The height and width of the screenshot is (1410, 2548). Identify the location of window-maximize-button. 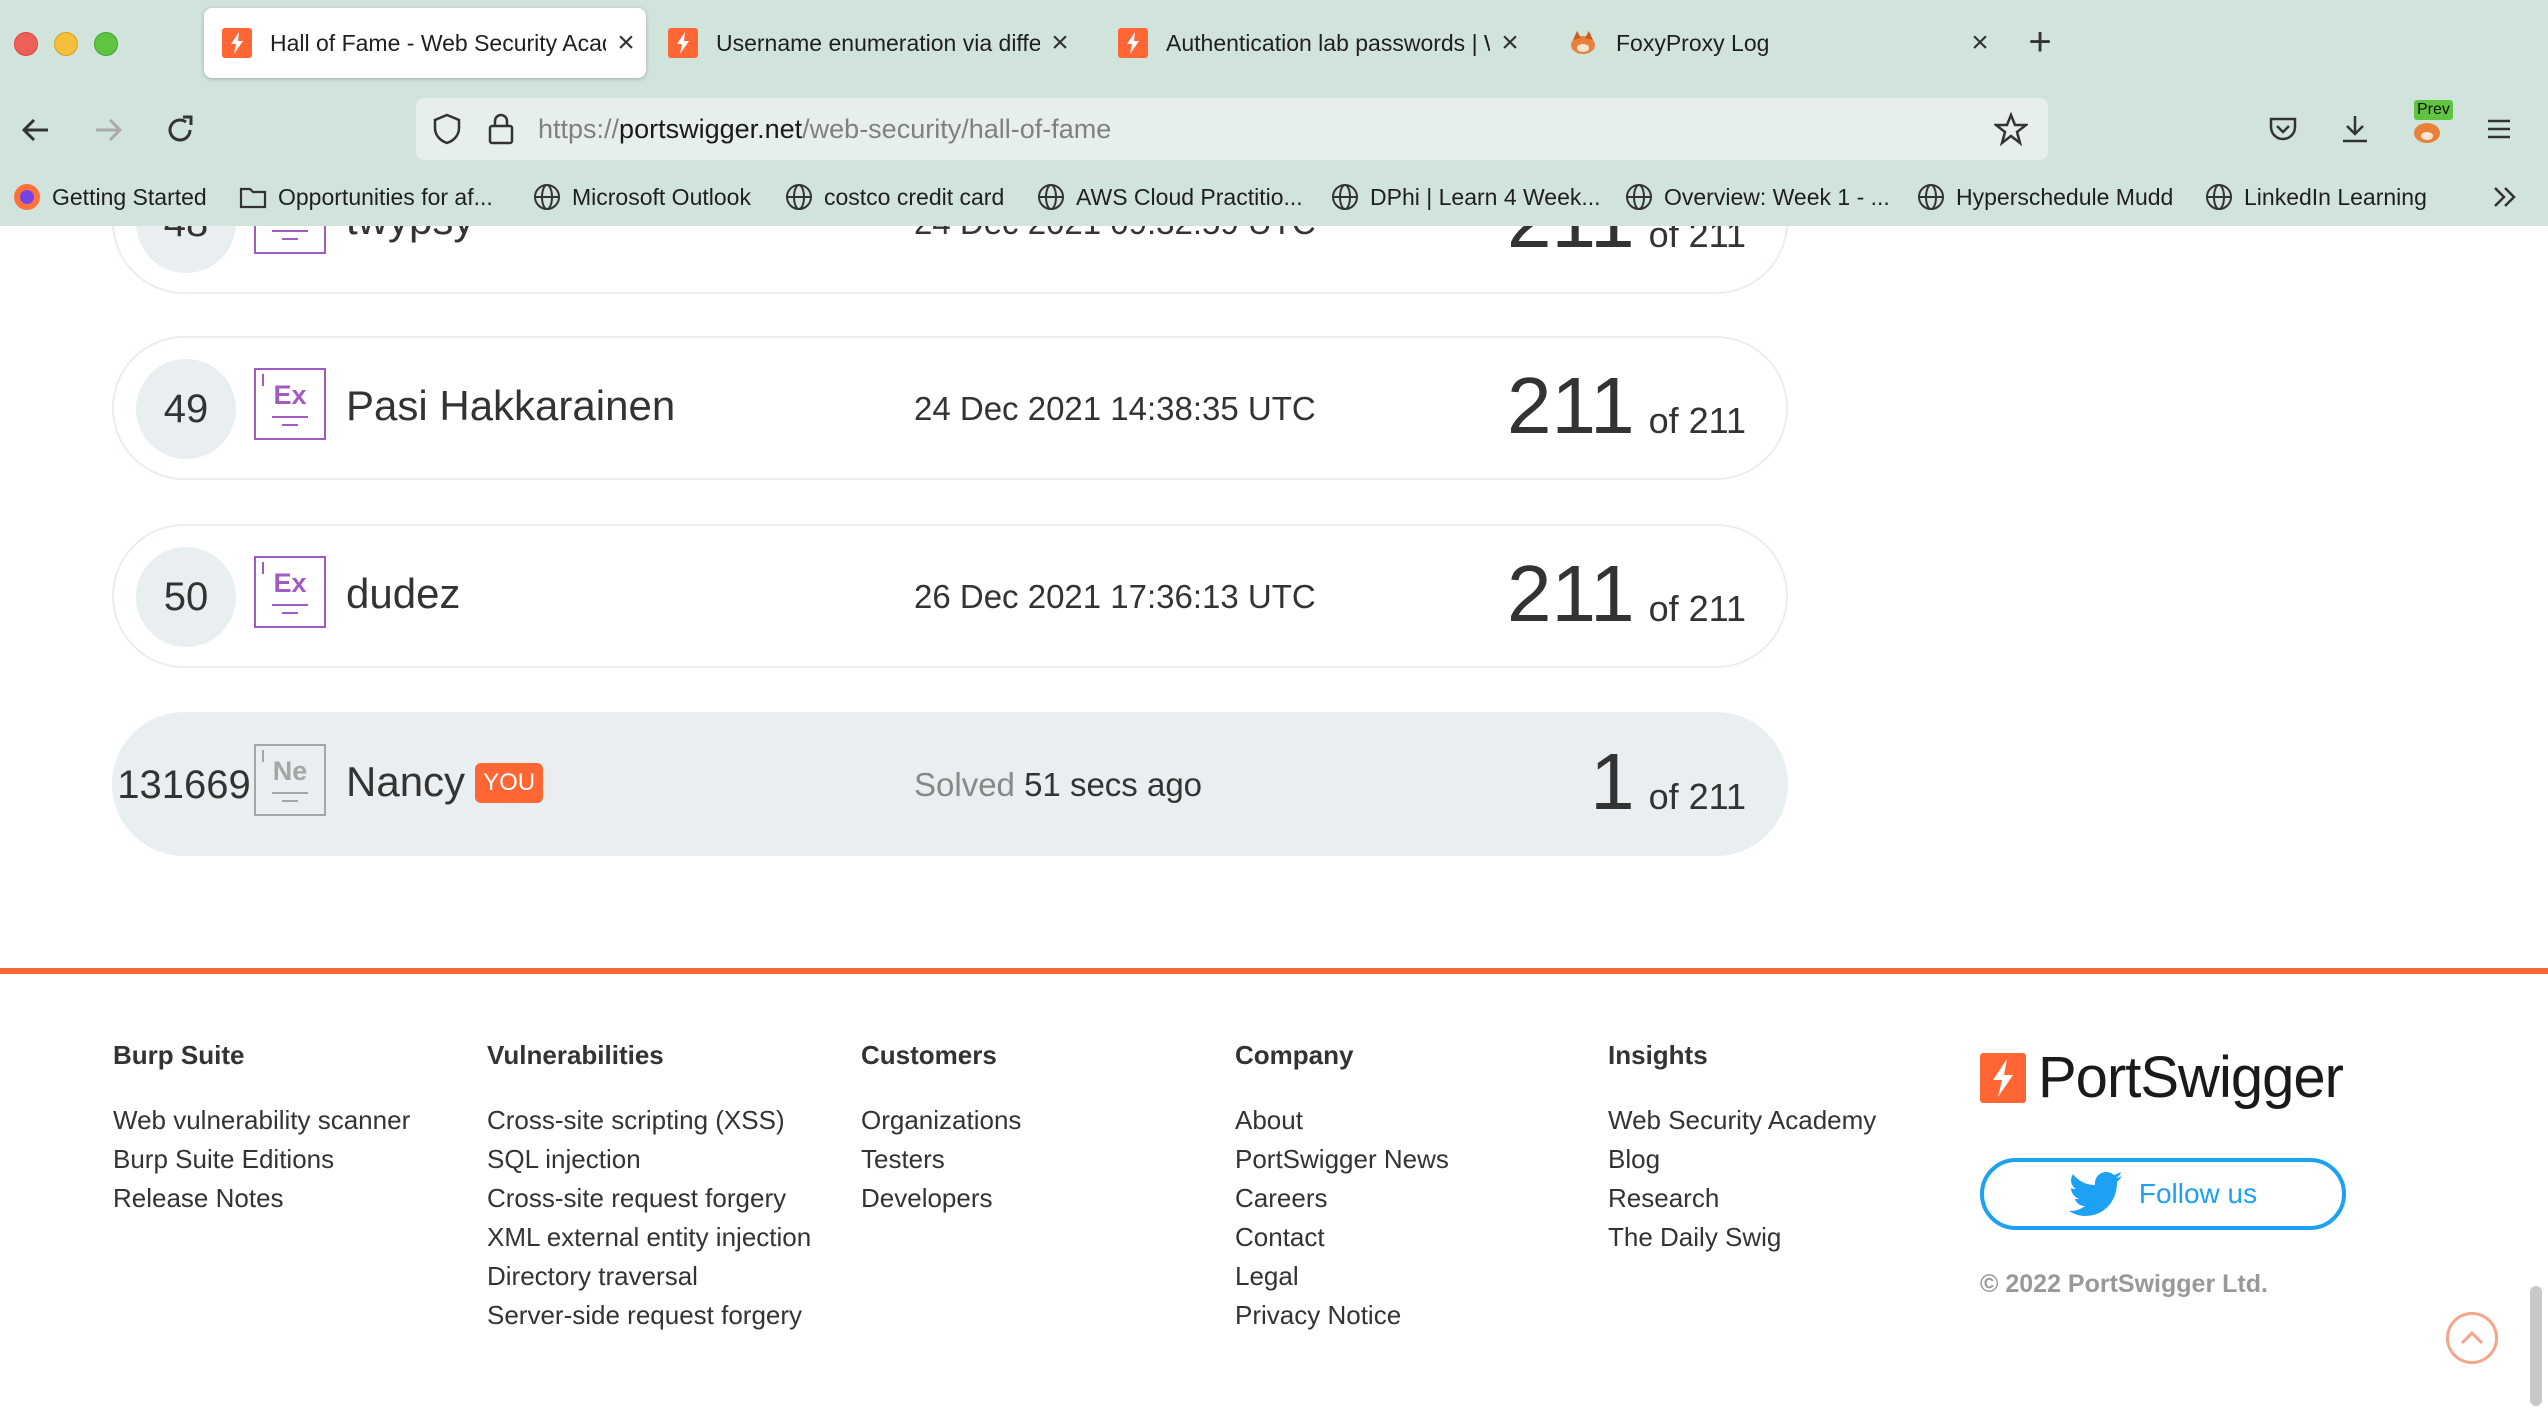
(106, 44).